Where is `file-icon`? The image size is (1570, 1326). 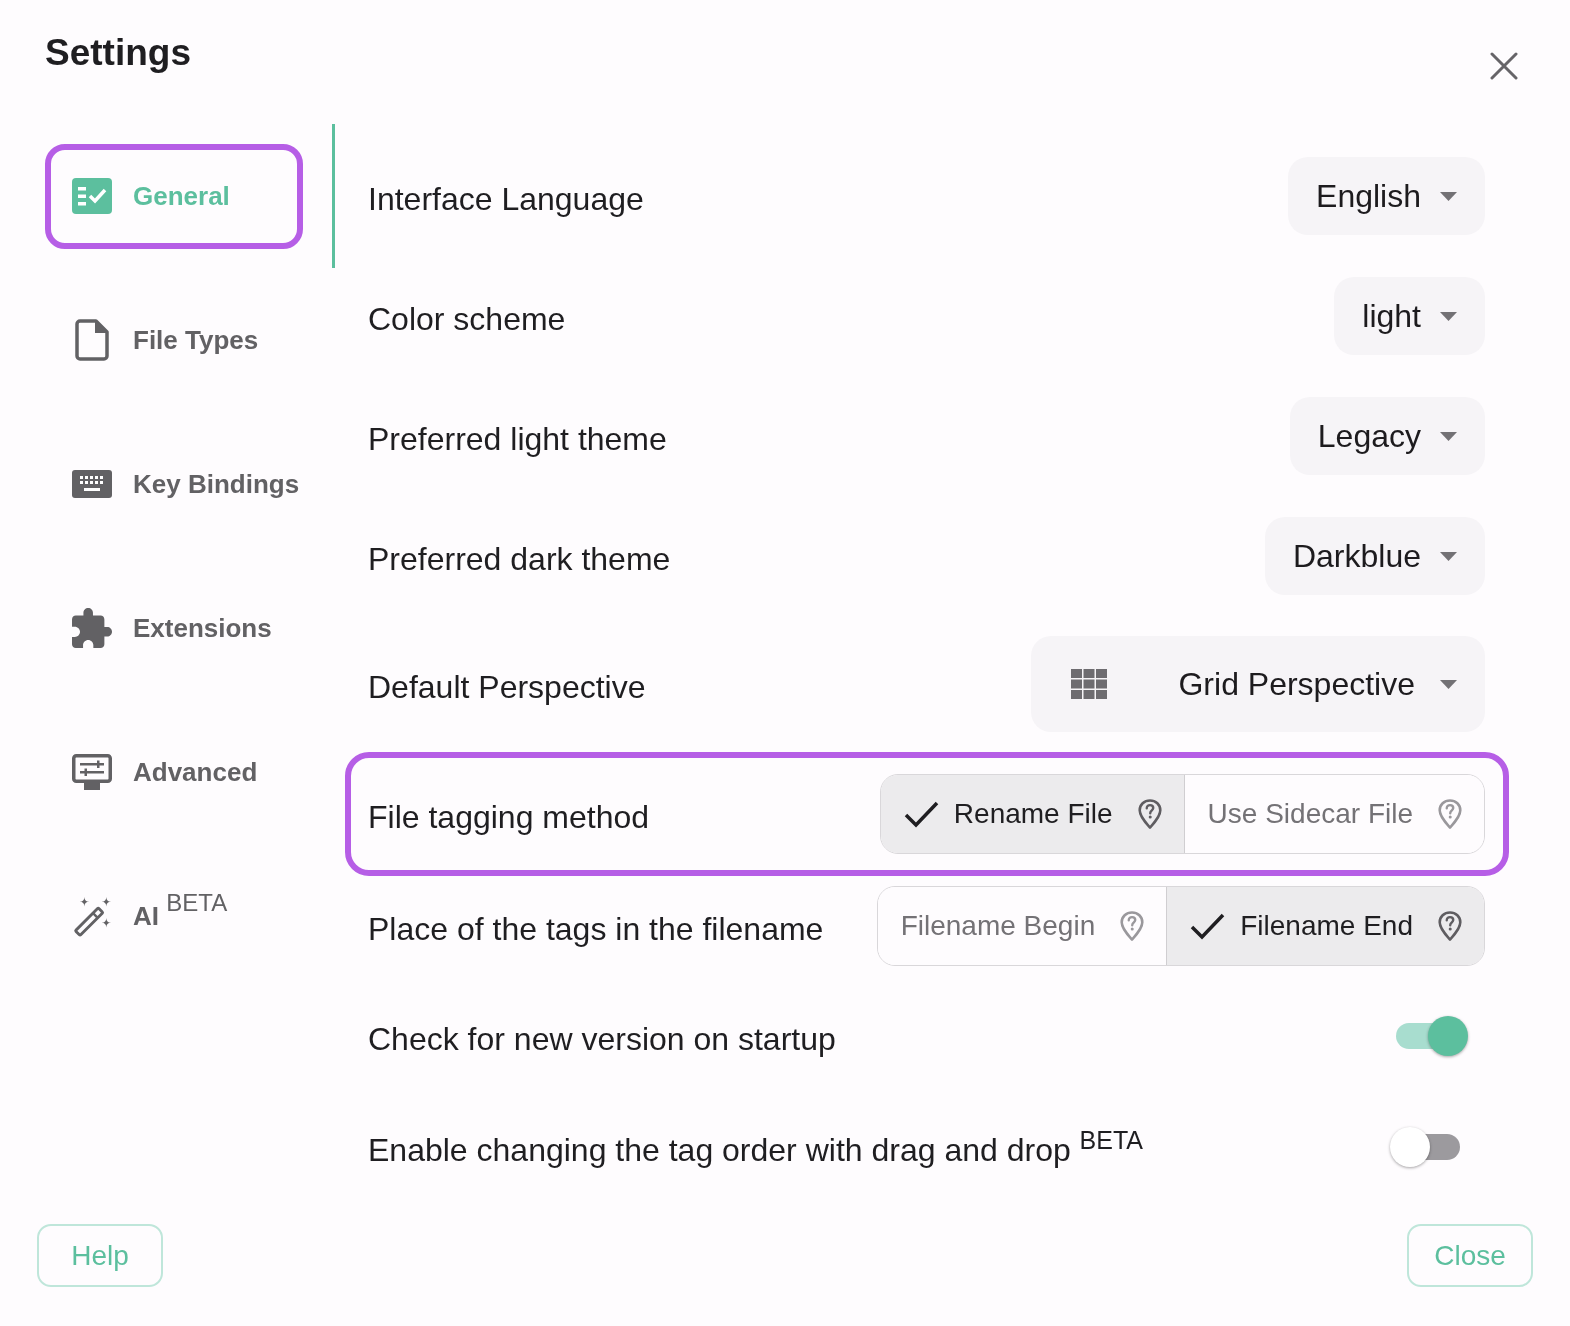
file-icon is located at coordinates (92, 340).